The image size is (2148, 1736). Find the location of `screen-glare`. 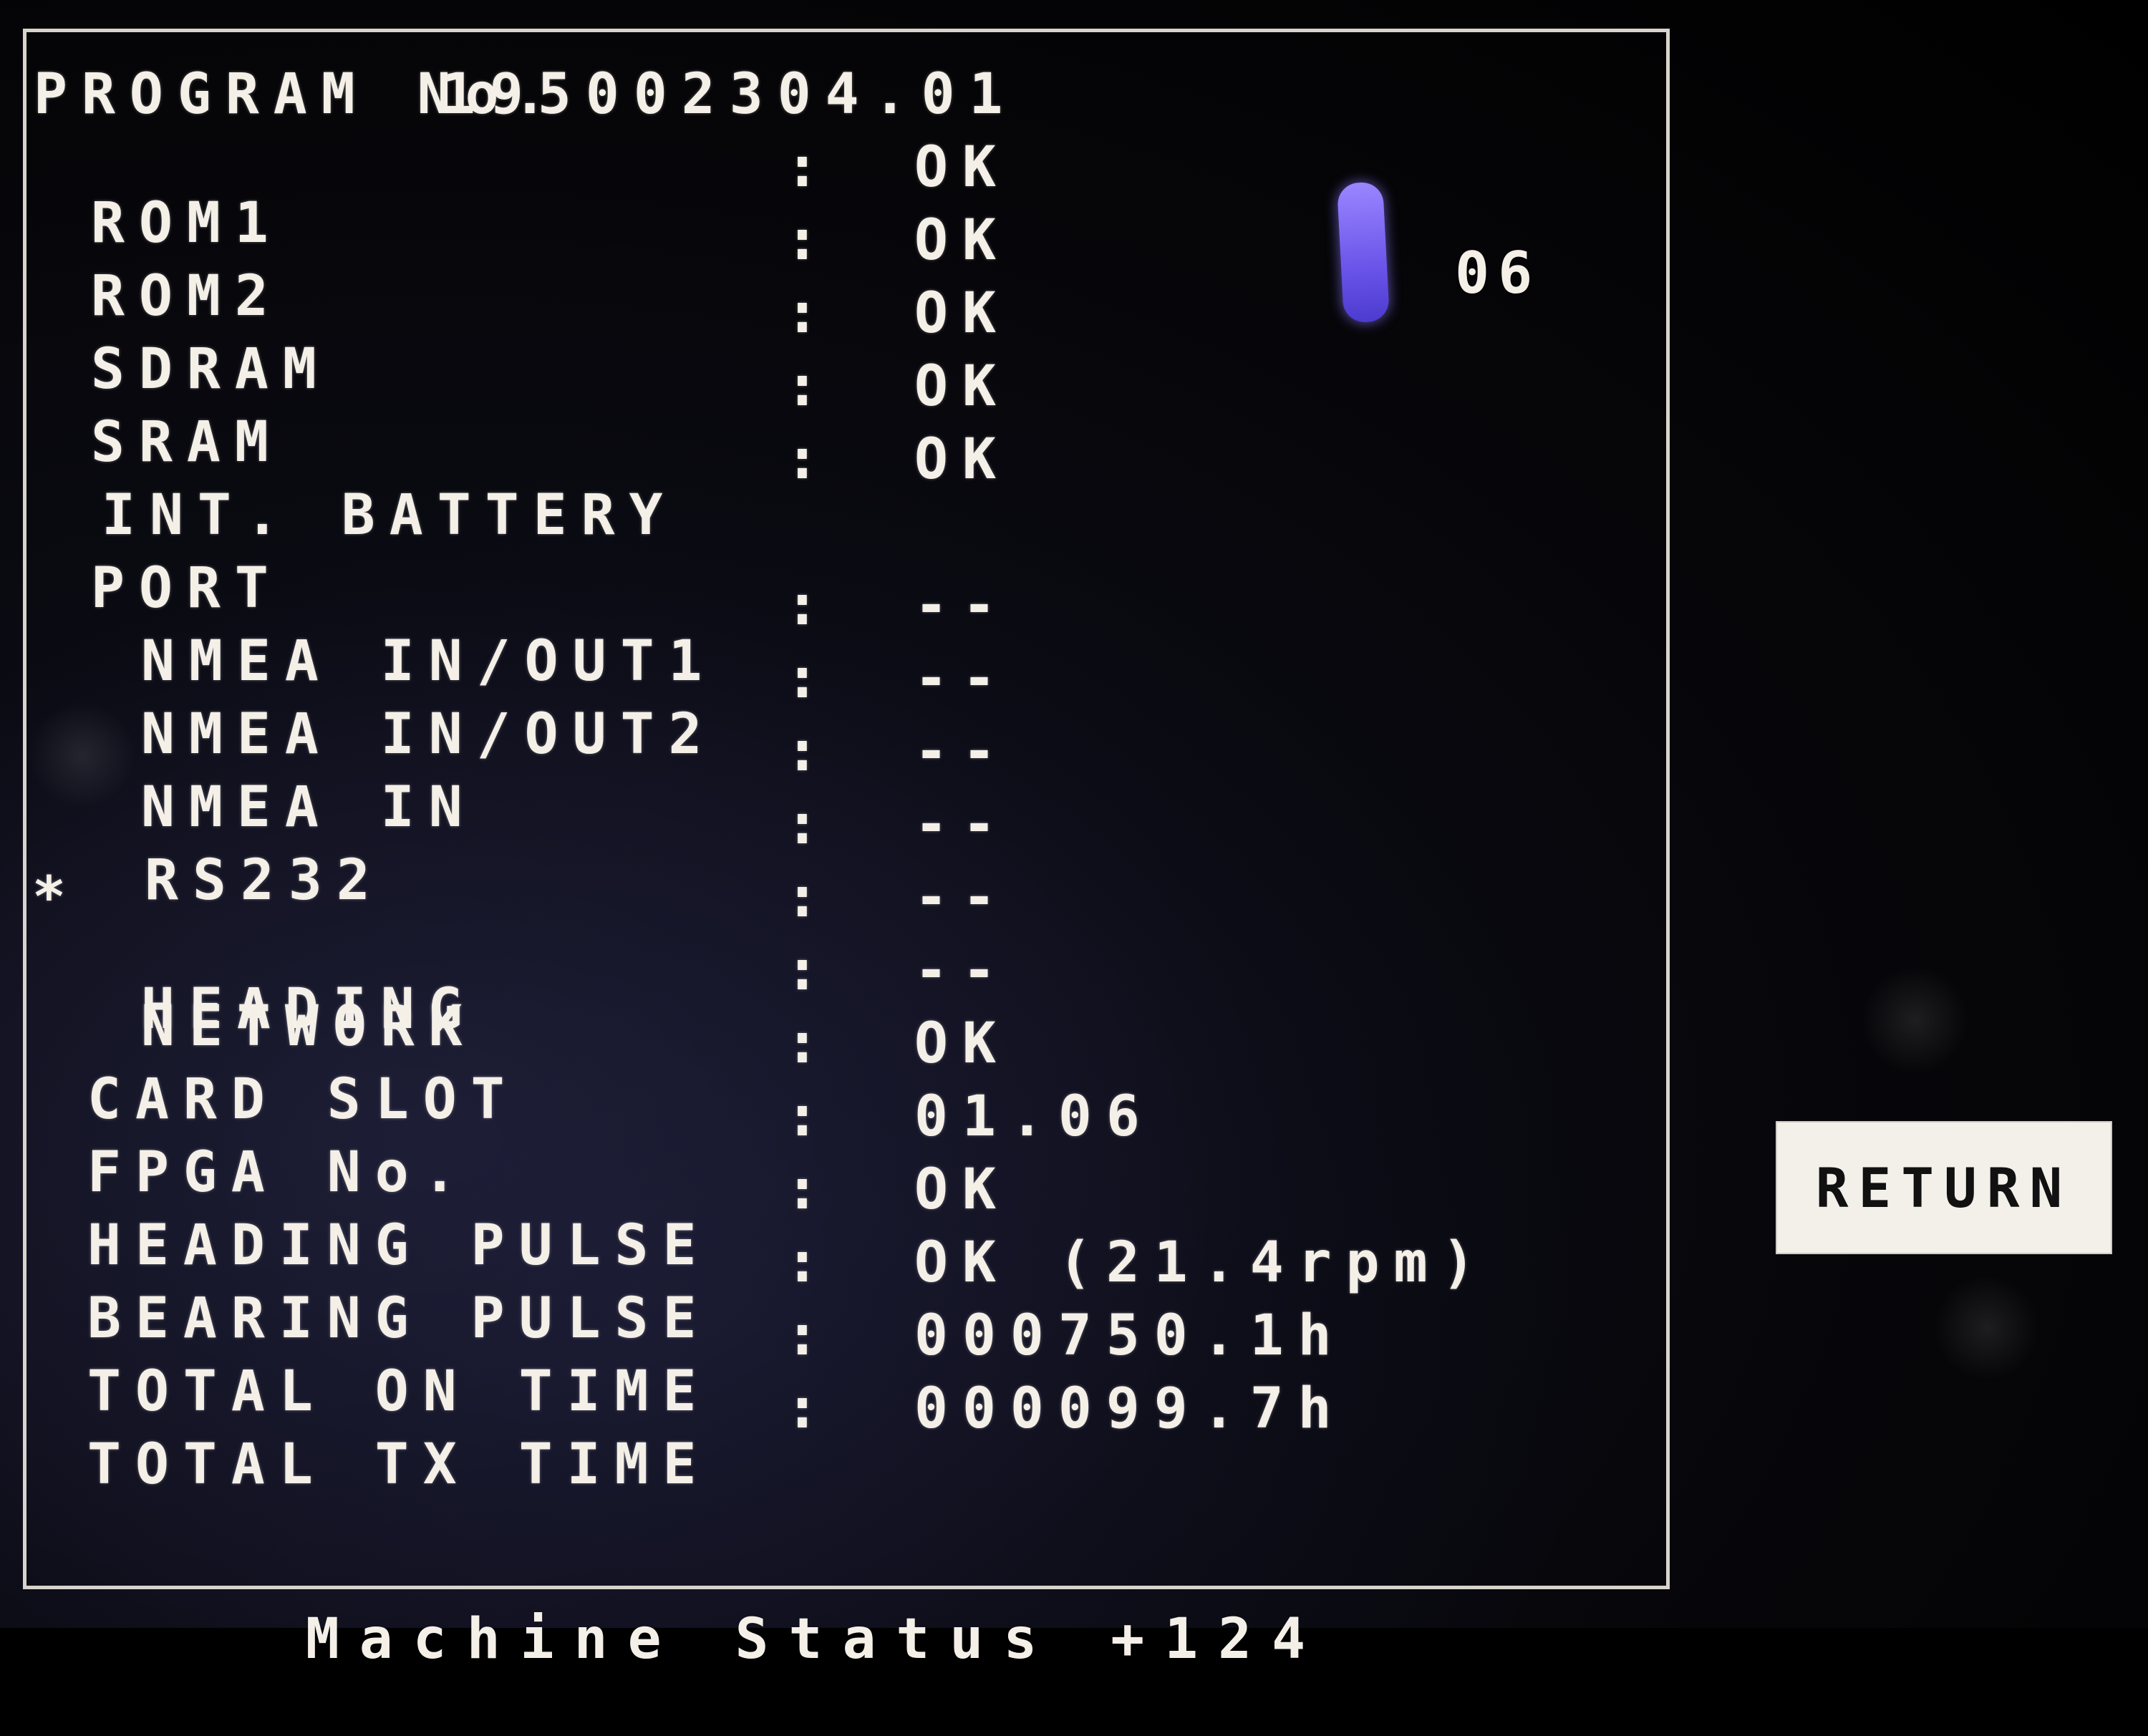

screen-glare is located at coordinates (1363, 252).